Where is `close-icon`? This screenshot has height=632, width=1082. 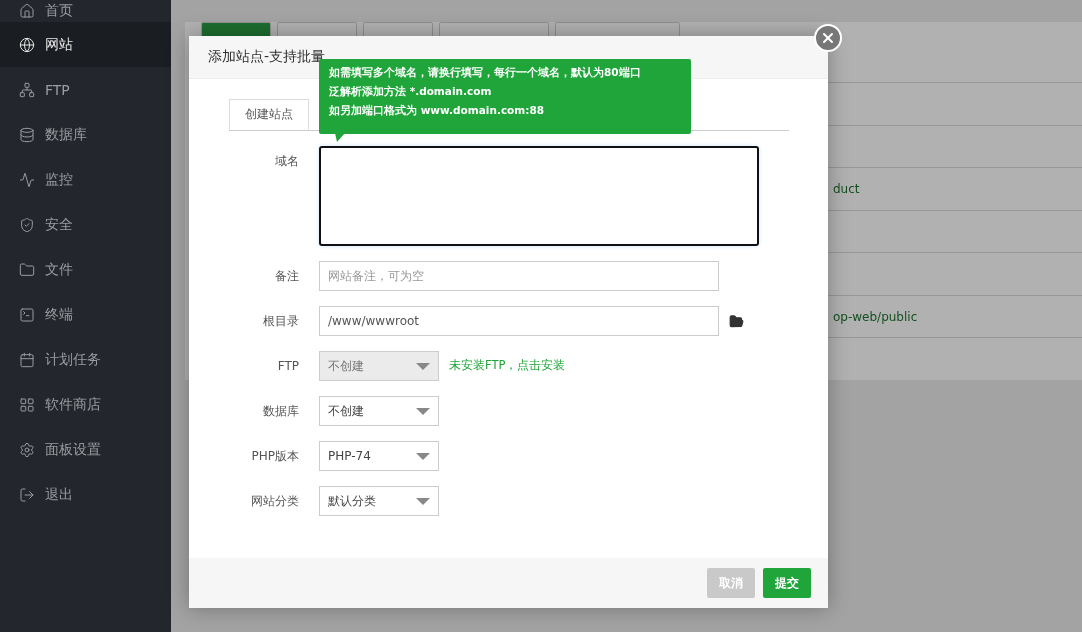 close-icon is located at coordinates (828, 38).